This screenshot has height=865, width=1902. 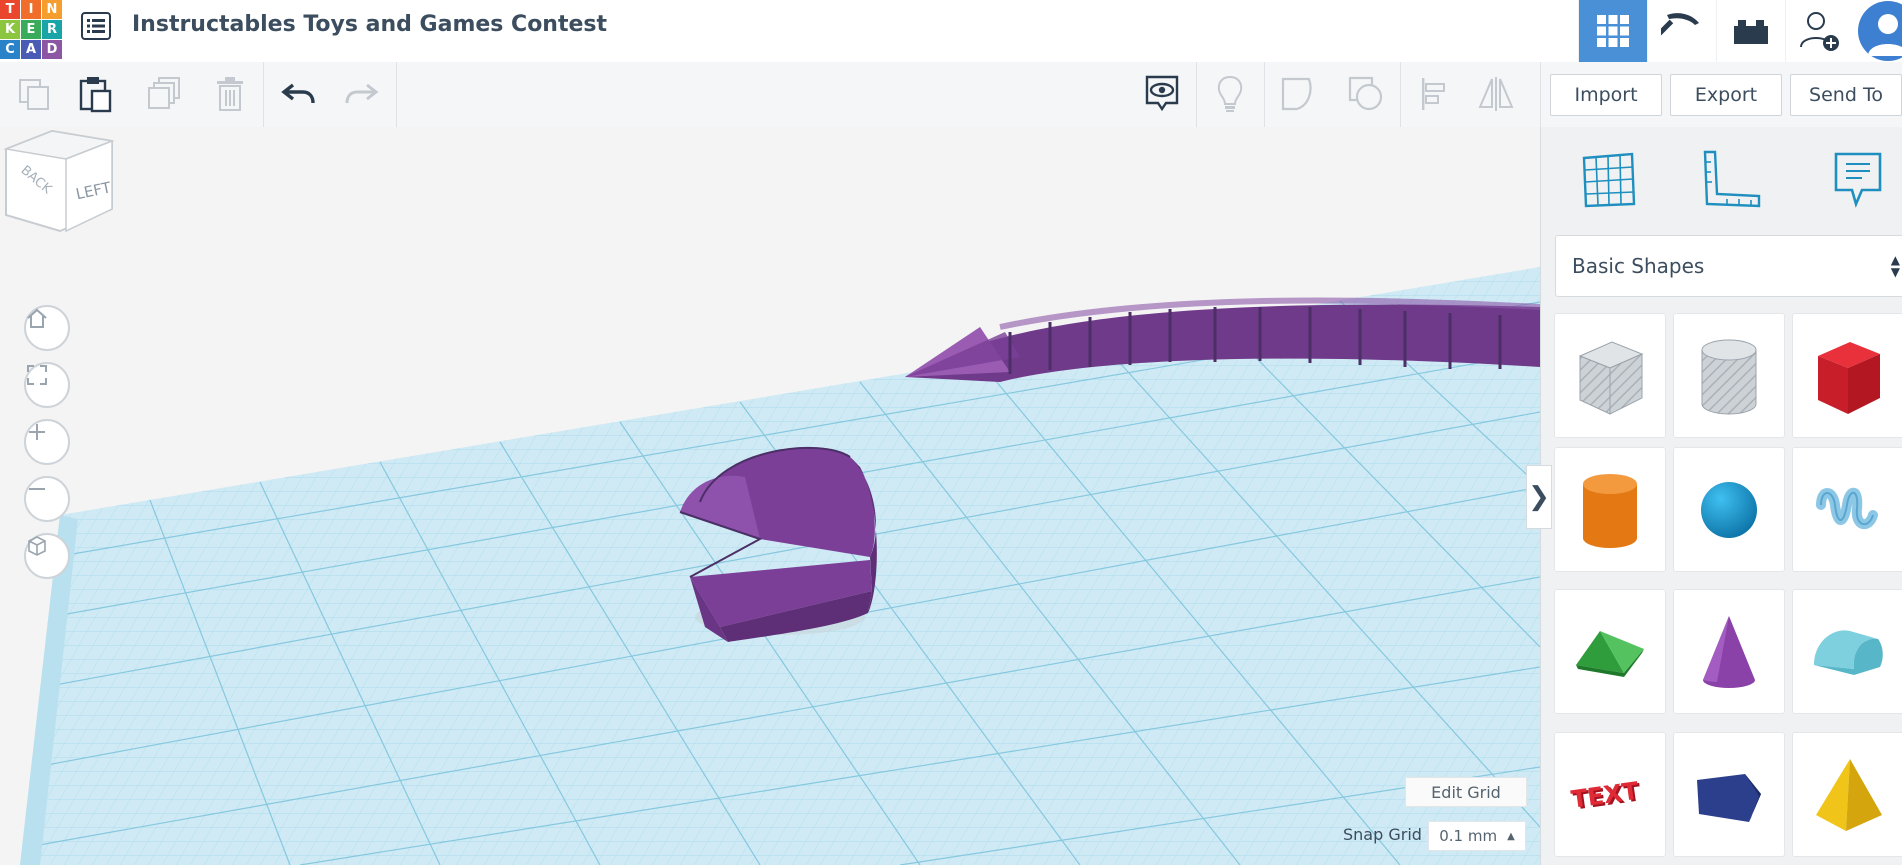 What do you see at coordinates (47, 556) in the screenshot?
I see `ortho-view-button` at bounding box center [47, 556].